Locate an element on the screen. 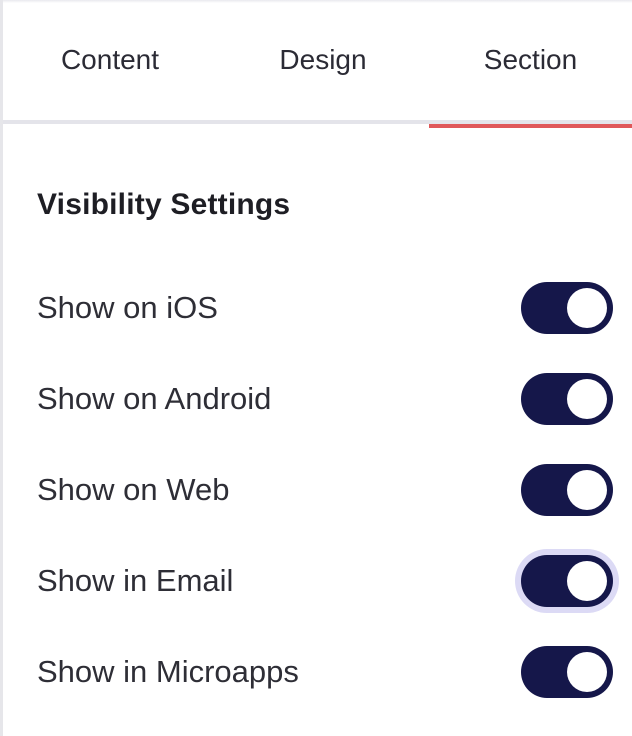  android-visibility-toggle is located at coordinates (567, 399).